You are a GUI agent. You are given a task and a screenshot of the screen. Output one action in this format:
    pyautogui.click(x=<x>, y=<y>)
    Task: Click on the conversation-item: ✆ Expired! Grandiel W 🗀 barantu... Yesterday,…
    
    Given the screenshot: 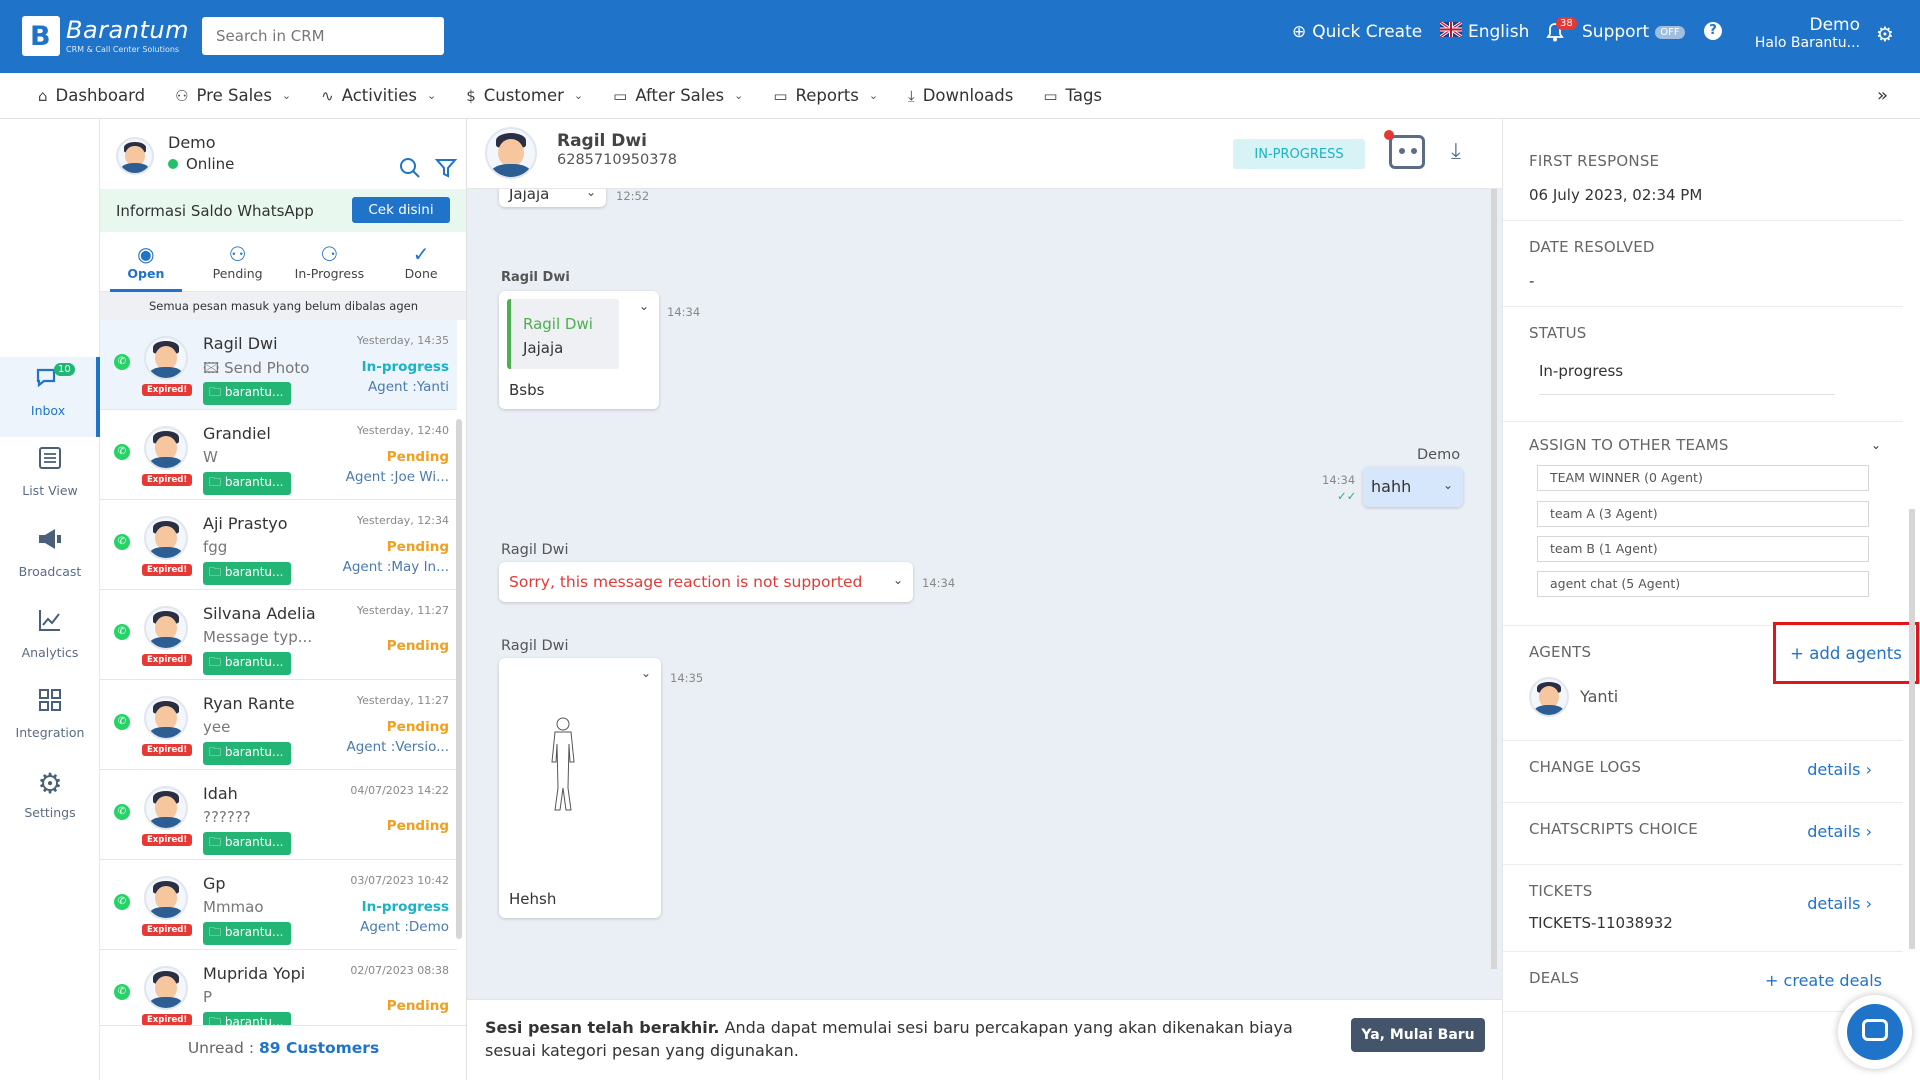 What is the action you would take?
    pyautogui.click(x=278, y=455)
    